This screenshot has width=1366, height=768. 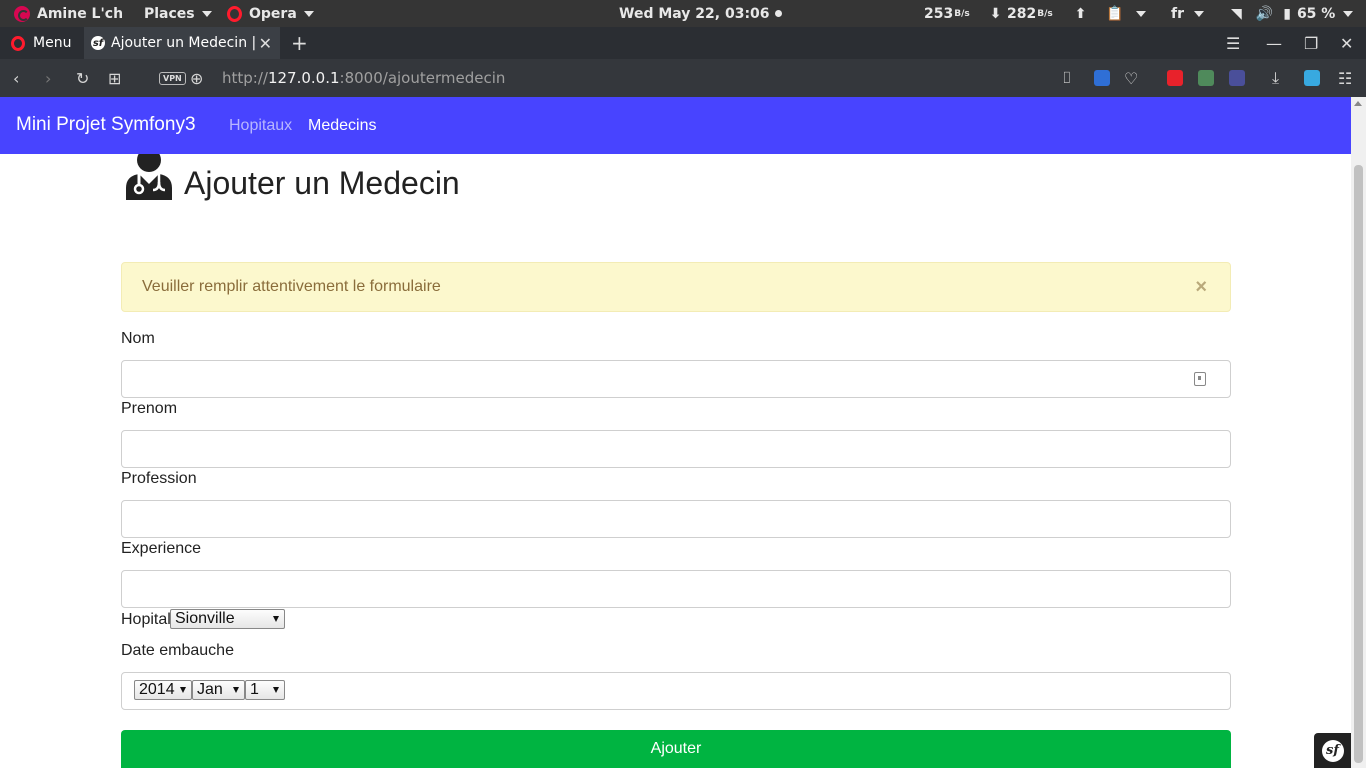 I want to click on clock: Wed May 22, 03:06, so click(x=700, y=13).